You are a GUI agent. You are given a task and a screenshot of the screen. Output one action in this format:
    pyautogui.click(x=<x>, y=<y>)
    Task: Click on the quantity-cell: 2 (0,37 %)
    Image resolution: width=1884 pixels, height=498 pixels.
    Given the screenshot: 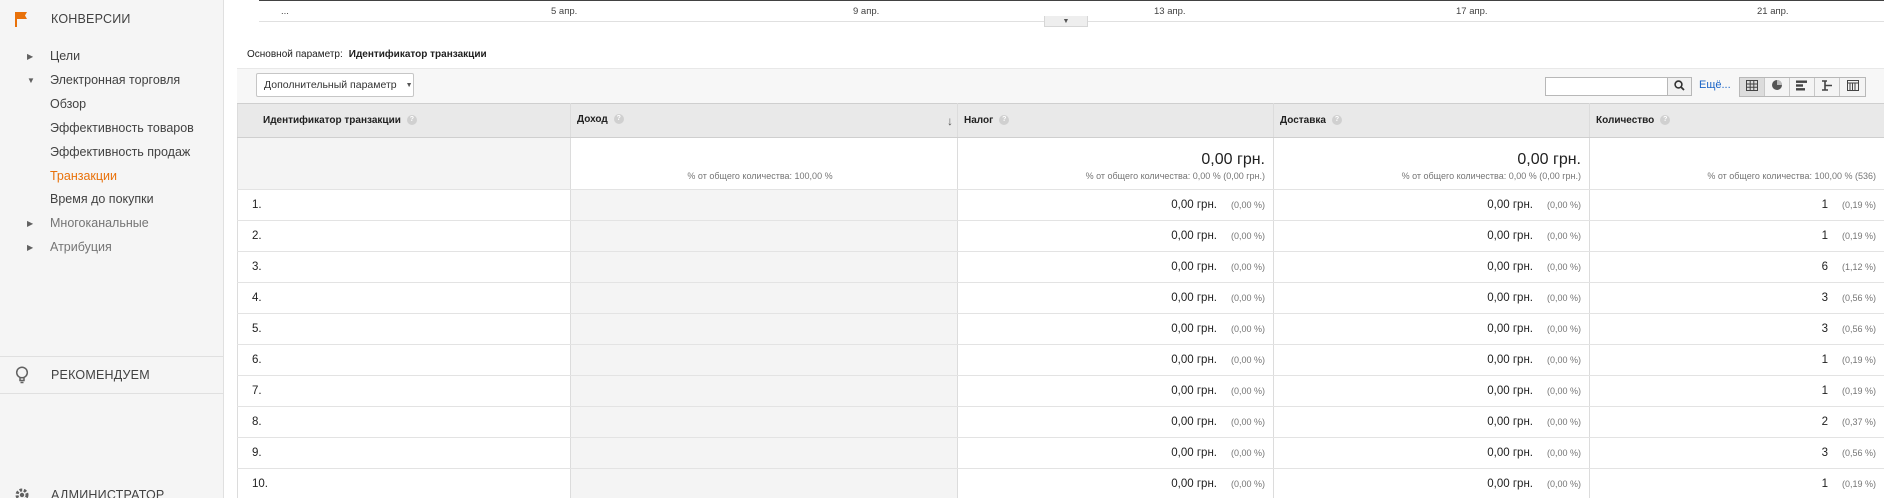 What is the action you would take?
    pyautogui.click(x=1736, y=422)
    